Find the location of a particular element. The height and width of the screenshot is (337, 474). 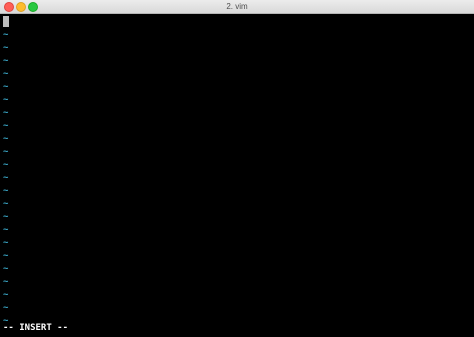

text-cursor is located at coordinates (6, 21).